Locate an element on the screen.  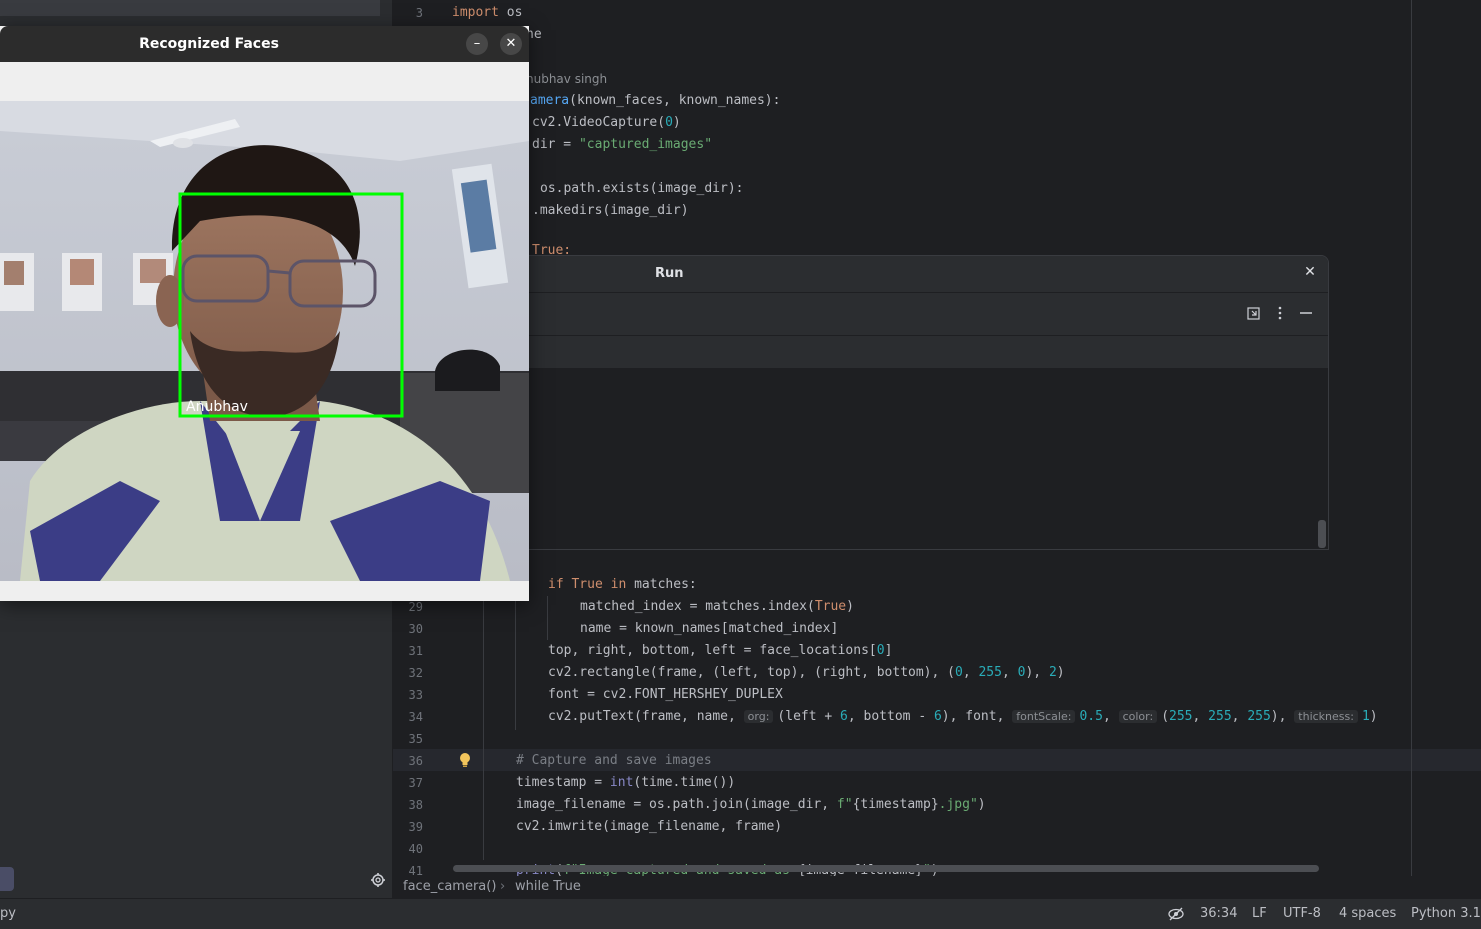
close-button: ✕ is located at coordinates (511, 44).